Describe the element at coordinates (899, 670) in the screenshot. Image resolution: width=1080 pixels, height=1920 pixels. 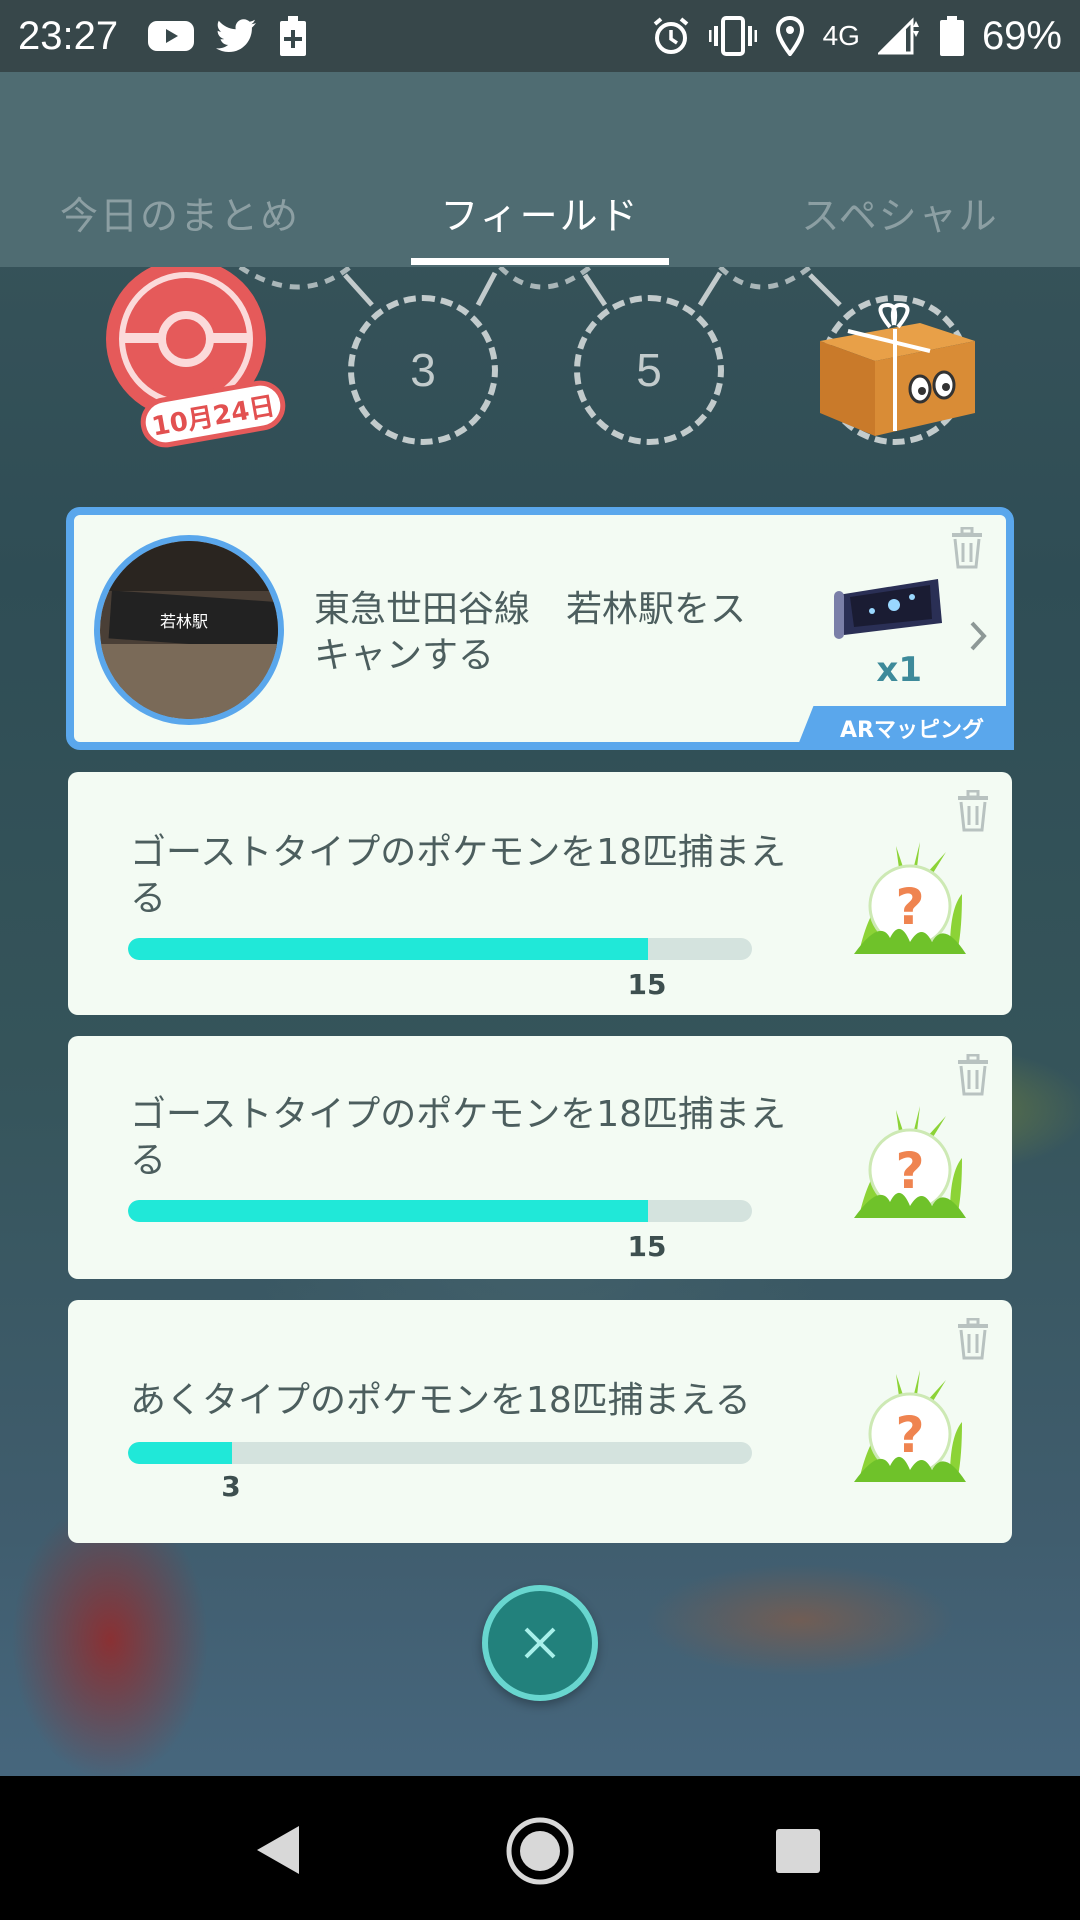
I see `reward-count: x1` at that location.